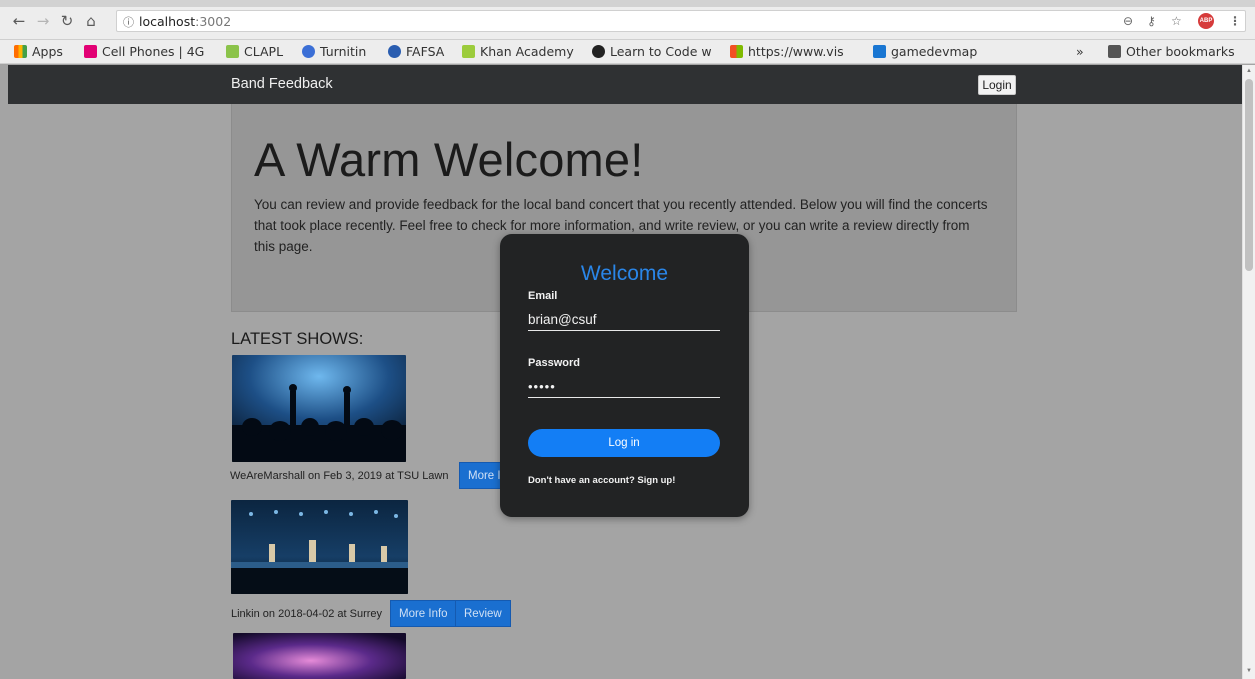 Image resolution: width=1255 pixels, height=679 pixels. What do you see at coordinates (1171, 52) in the screenshot?
I see `other-bookmarks: Other bookmarks` at bounding box center [1171, 52].